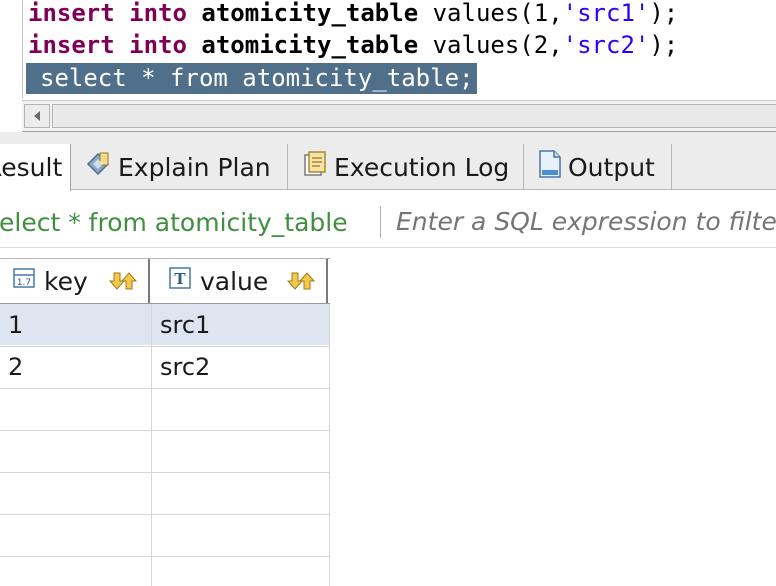 Image resolution: width=776 pixels, height=586 pixels. What do you see at coordinates (380, 222) in the screenshot?
I see `filter-divider` at bounding box center [380, 222].